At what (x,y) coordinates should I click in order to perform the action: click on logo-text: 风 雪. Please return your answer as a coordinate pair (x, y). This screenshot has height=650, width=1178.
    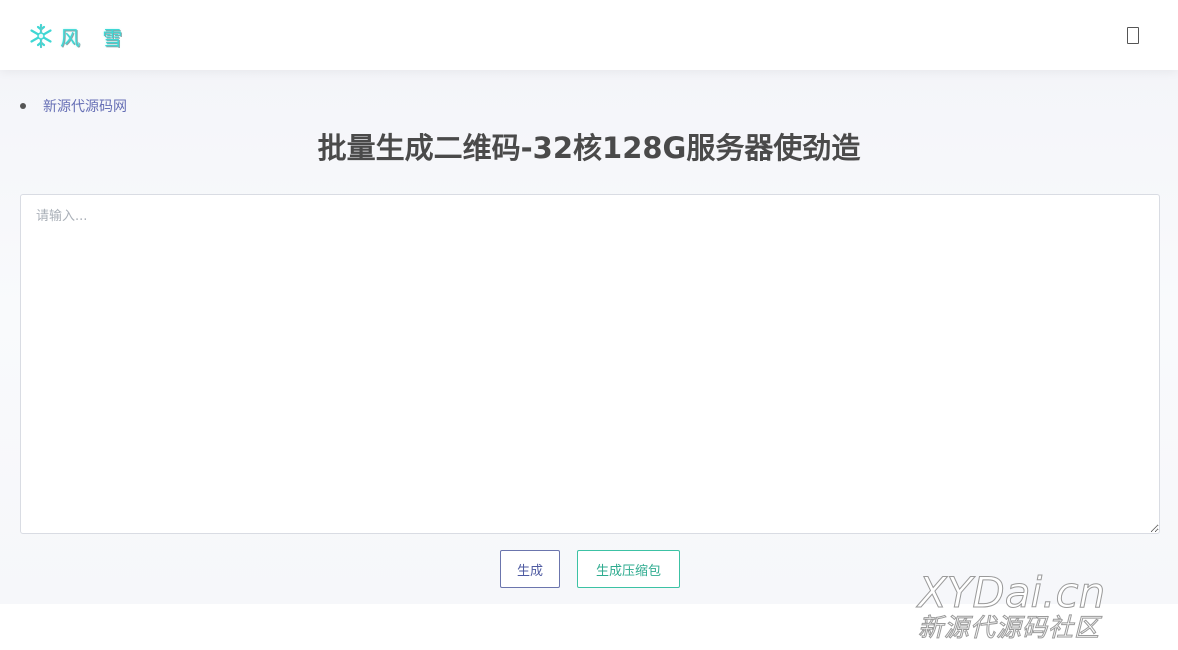
    Looking at the image, I should click on (95, 37).